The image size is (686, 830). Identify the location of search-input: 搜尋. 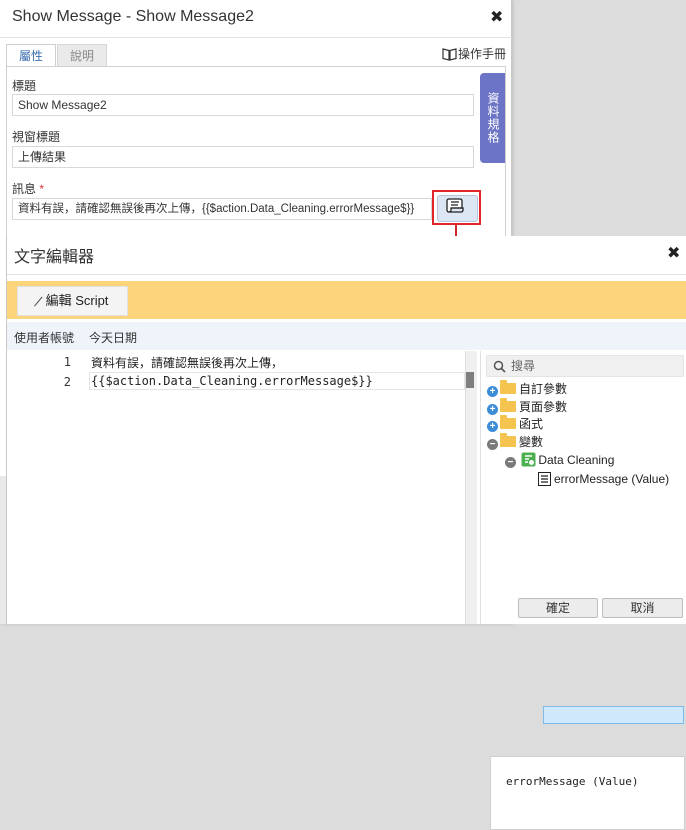
(585, 366).